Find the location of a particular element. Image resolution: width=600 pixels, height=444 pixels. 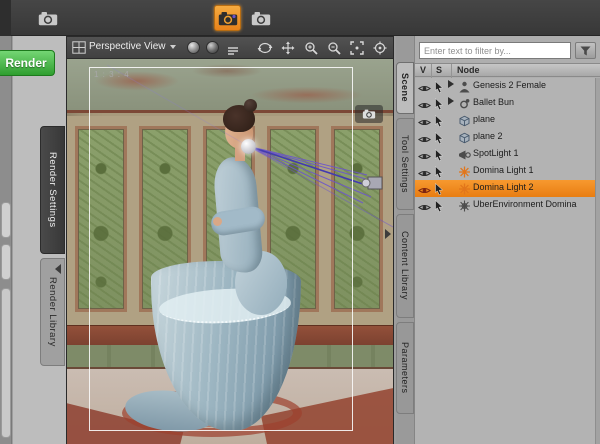

visibility-eye-icon is located at coordinates (424, 208).